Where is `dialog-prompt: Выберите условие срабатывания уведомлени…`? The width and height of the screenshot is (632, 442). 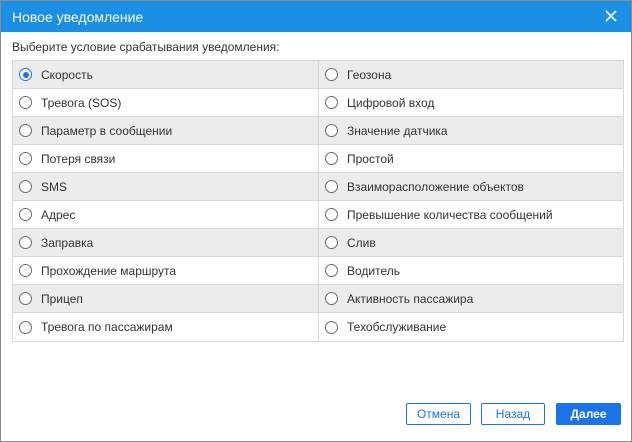 dialog-prompt: Выберите условие срабатывания уведомлени… is located at coordinates (146, 47).